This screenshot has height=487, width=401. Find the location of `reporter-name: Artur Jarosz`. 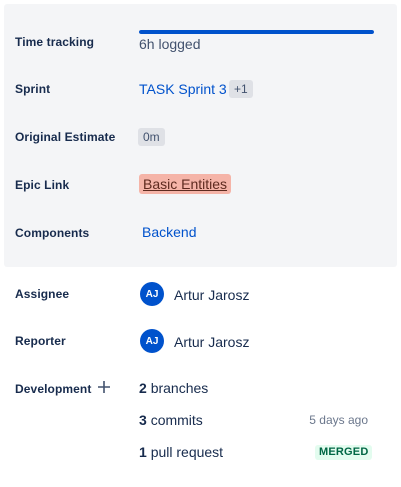

reporter-name: Artur Jarosz is located at coordinates (211, 342).